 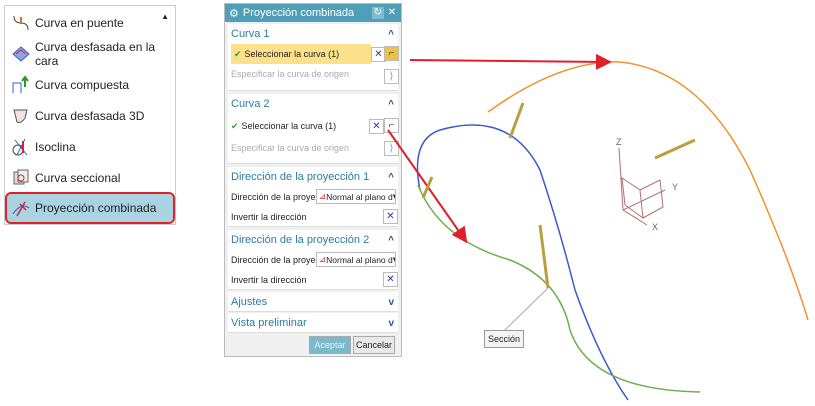 What do you see at coordinates (619, 142) in the screenshot?
I see `axis-z-label: Z` at bounding box center [619, 142].